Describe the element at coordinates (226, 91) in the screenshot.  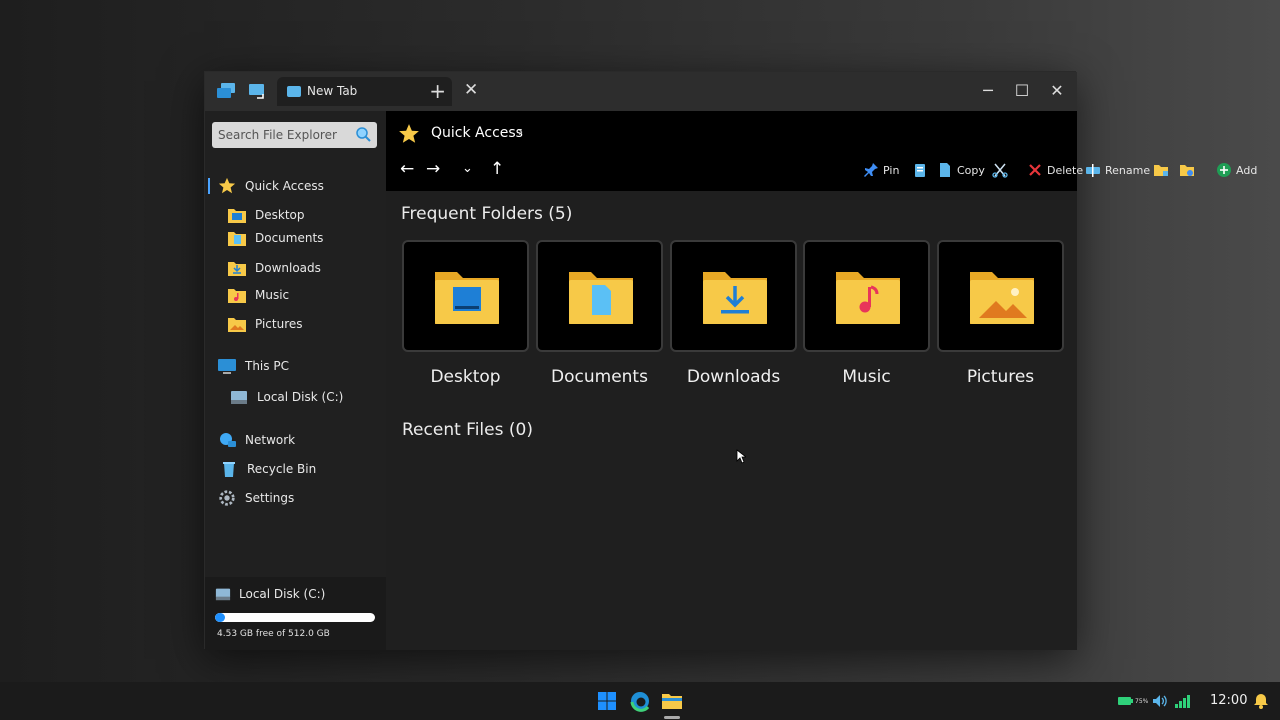
I see `windows-stack-icon` at that location.